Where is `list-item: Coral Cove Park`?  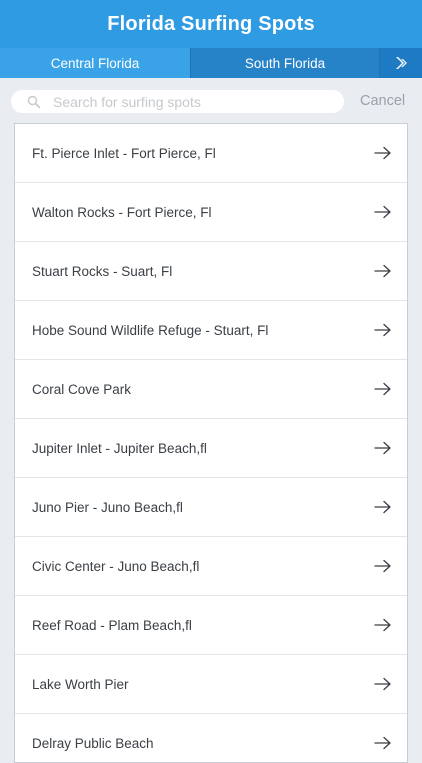 list-item: Coral Cove Park is located at coordinates (211, 389).